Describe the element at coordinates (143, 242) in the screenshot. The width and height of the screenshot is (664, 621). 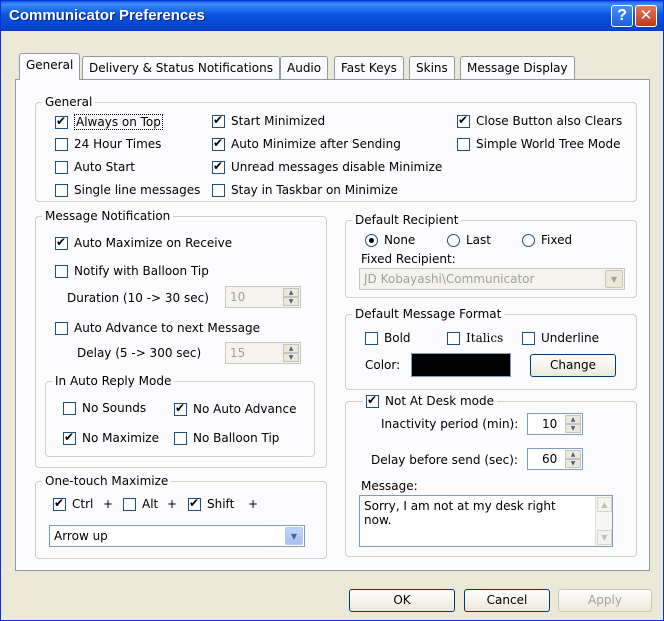
I see `auto-maximize-checkbox: Auto Maximize on Receive` at that location.